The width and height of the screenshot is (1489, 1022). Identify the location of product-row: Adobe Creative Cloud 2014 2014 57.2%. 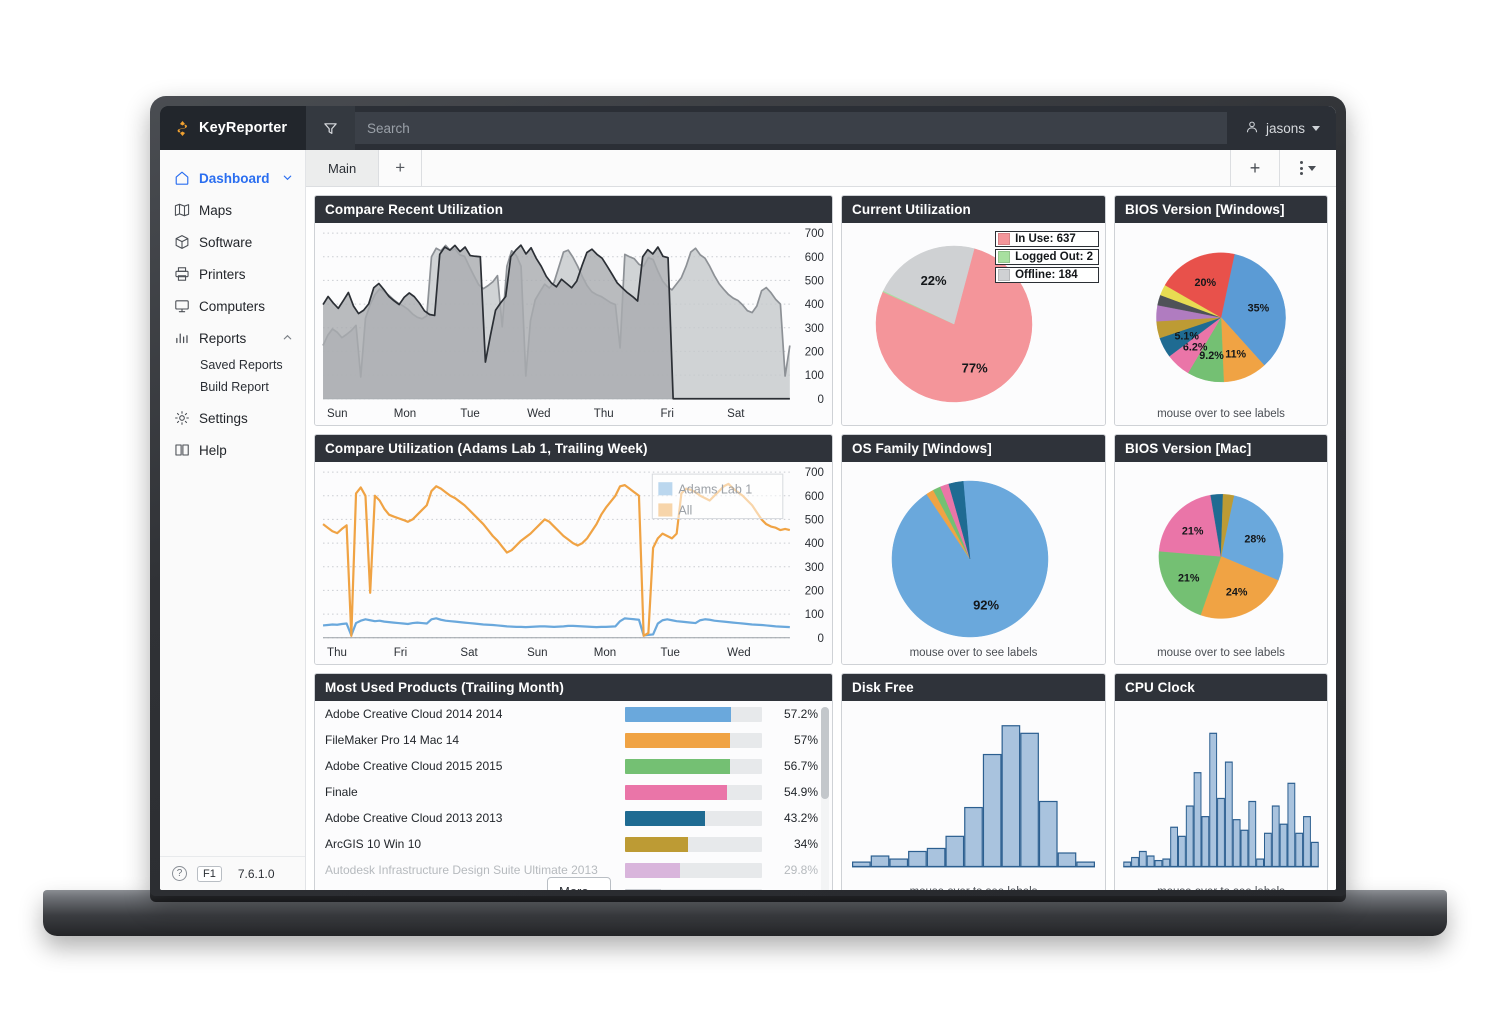
(573, 714).